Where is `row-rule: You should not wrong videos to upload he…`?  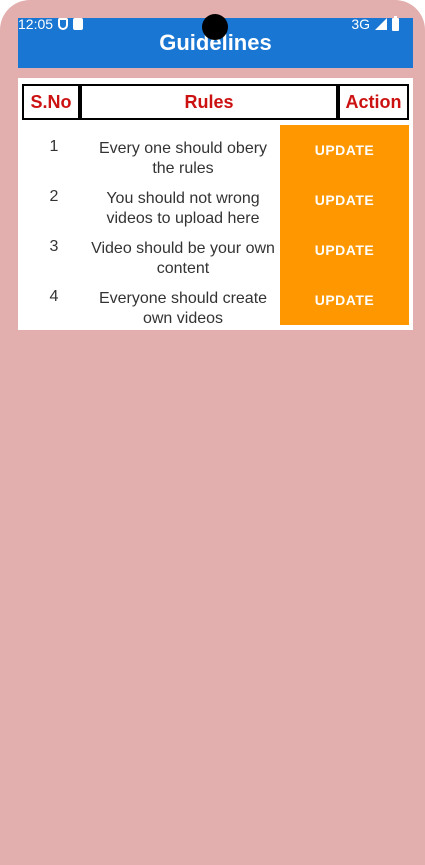 row-rule: You should not wrong videos to upload he… is located at coordinates (183, 208).